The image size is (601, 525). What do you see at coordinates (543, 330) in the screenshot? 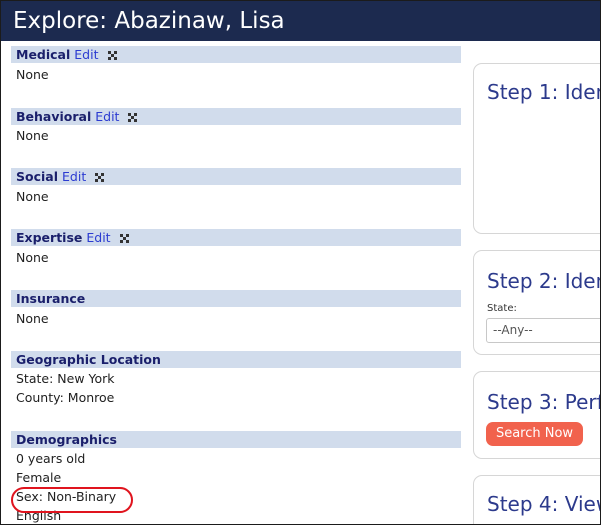
I see `state-select: --Any--` at bounding box center [543, 330].